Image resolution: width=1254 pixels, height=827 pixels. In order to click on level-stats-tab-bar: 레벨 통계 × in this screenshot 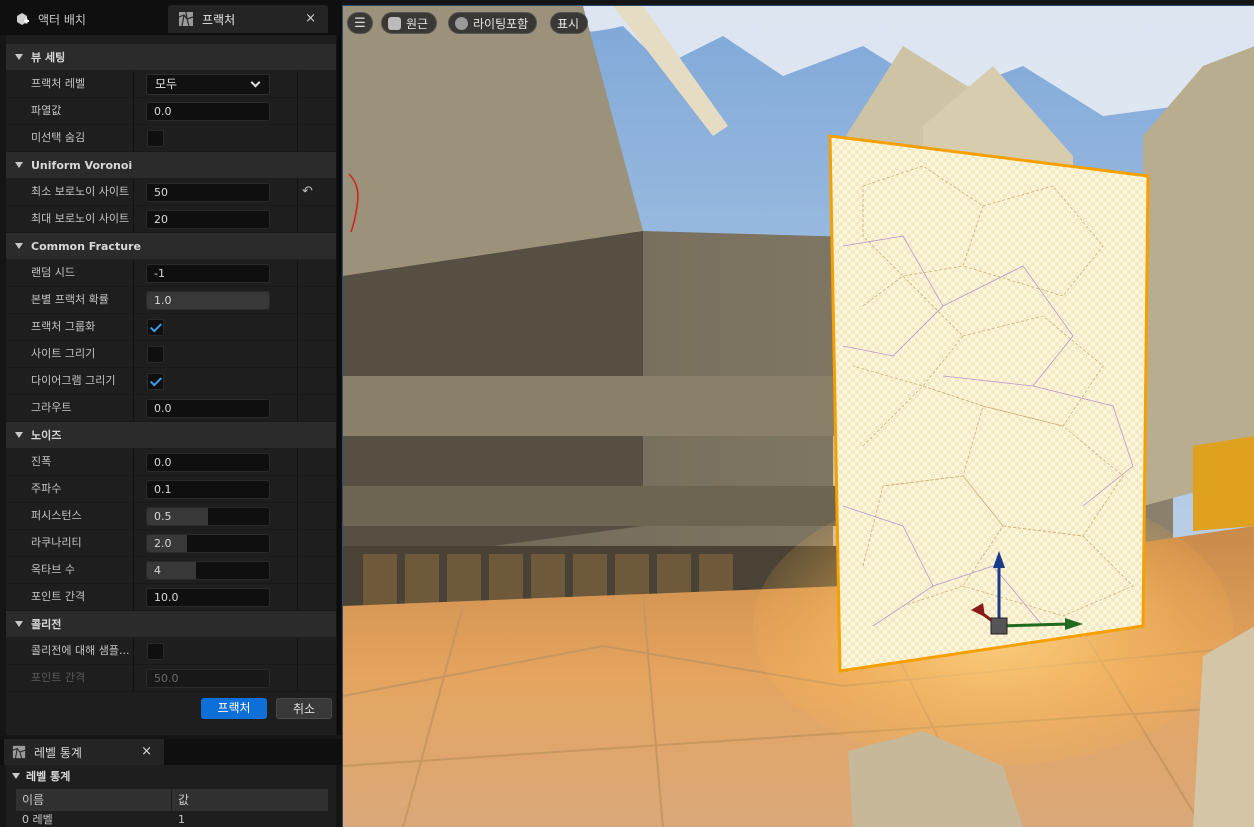, I will do `click(171, 752)`.